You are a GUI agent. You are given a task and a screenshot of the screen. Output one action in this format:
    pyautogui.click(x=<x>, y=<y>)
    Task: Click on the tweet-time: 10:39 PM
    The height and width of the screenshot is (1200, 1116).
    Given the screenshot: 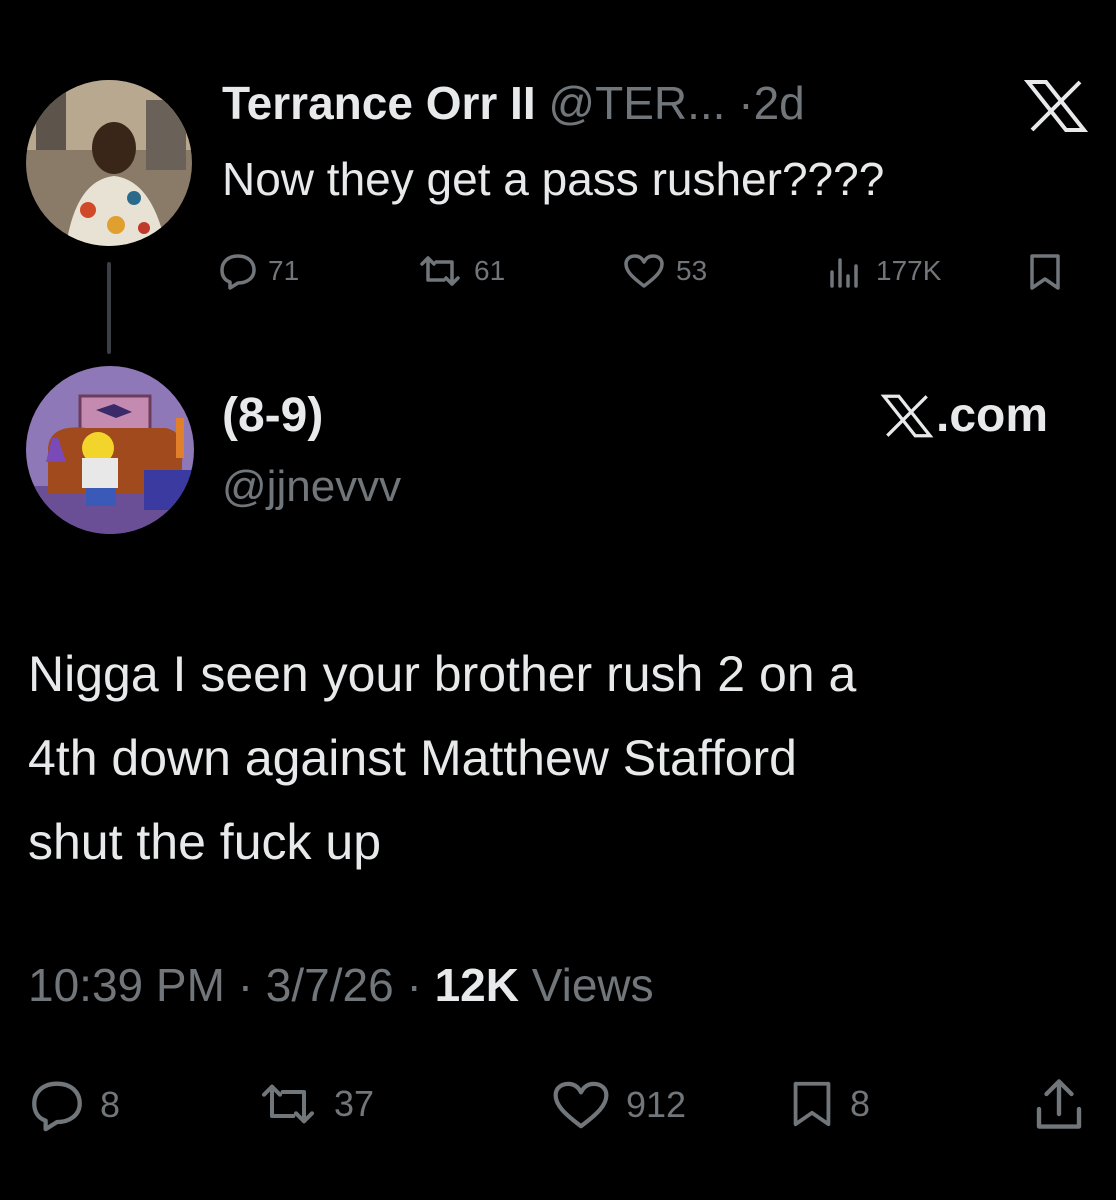 What is the action you would take?
    pyautogui.click(x=126, y=985)
    